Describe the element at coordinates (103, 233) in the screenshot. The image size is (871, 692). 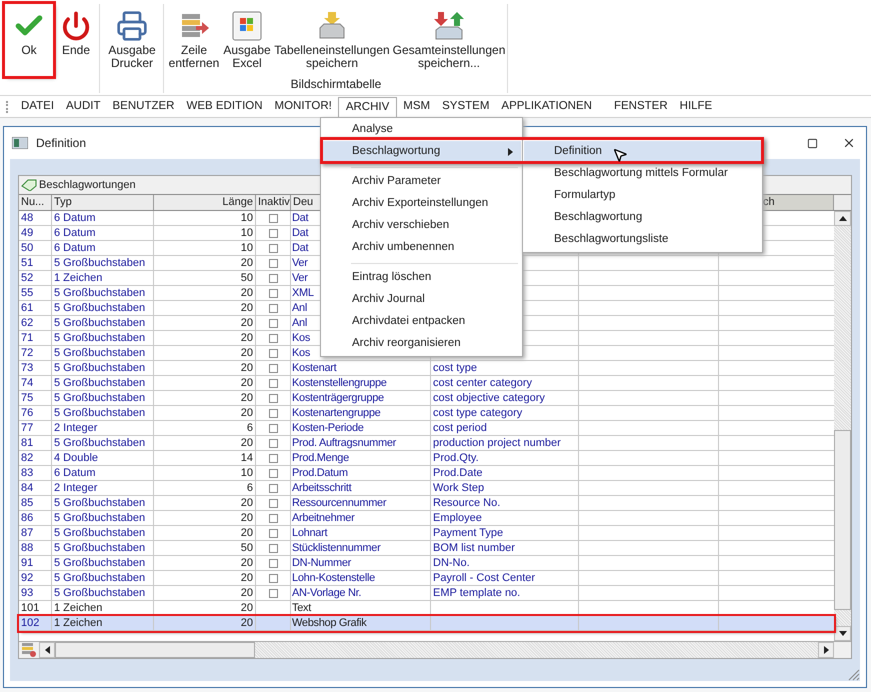
I see `table-cell: 6 Datum` at that location.